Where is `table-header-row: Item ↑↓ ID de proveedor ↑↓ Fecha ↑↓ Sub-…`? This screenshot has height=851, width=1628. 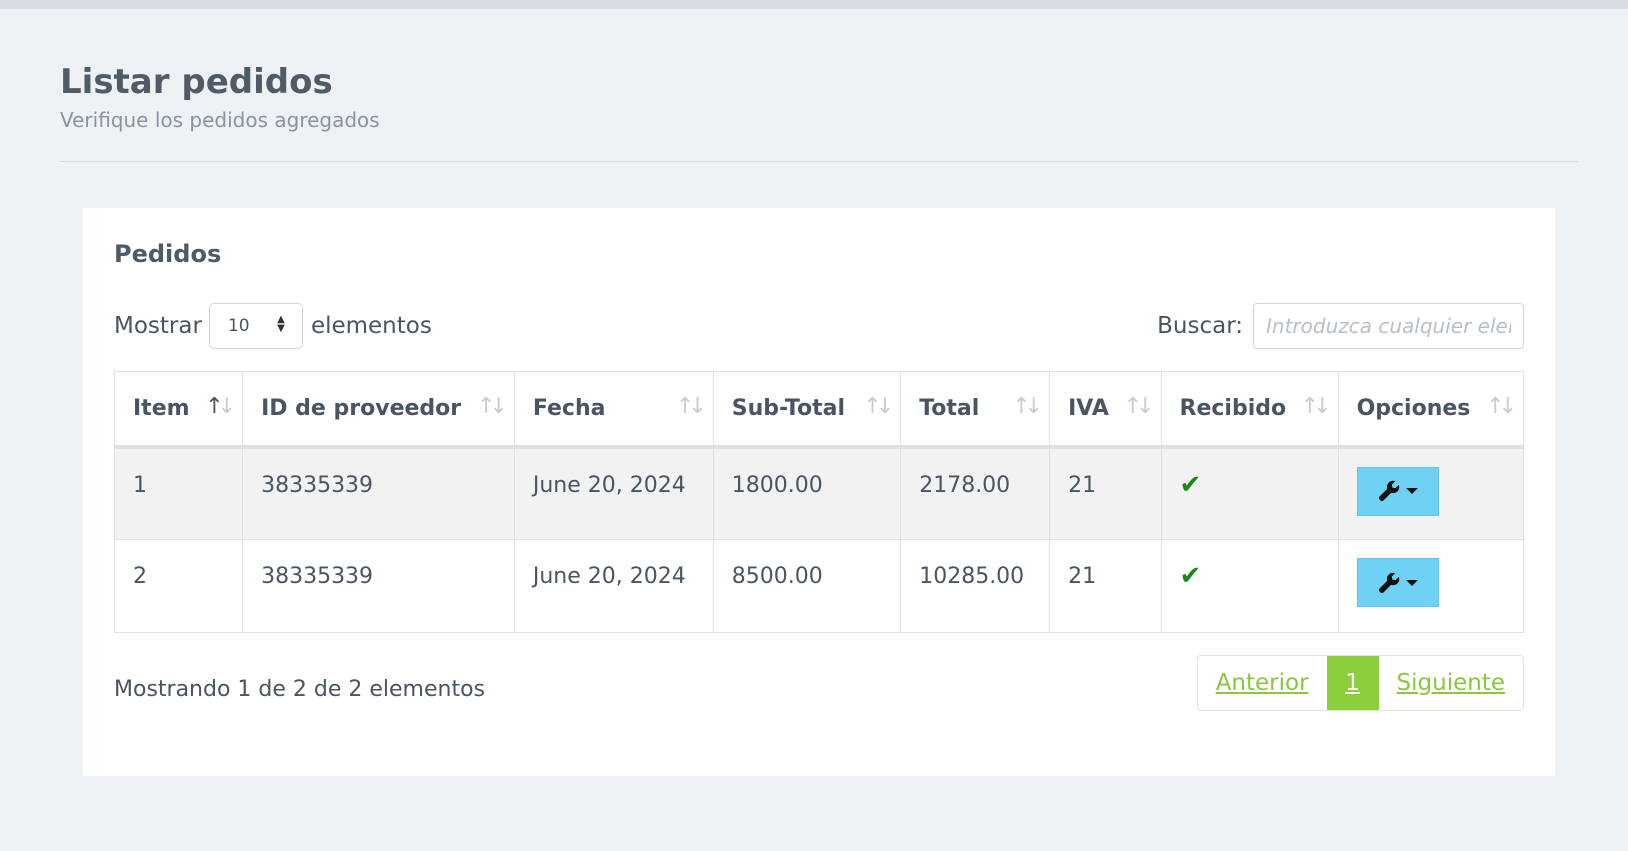 table-header-row: Item ↑↓ ID de proveedor ↑↓ Fecha ↑↓ Sub-… is located at coordinates (819, 410).